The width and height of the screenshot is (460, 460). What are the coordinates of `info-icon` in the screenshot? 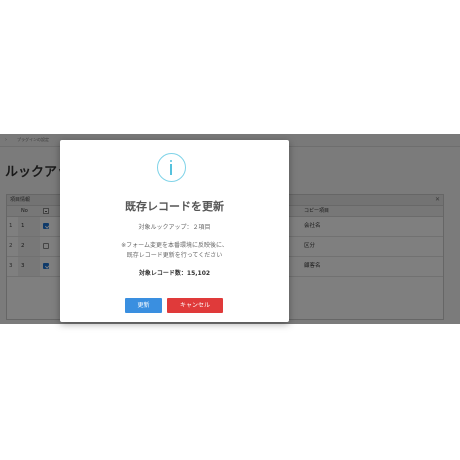 It's located at (171, 167).